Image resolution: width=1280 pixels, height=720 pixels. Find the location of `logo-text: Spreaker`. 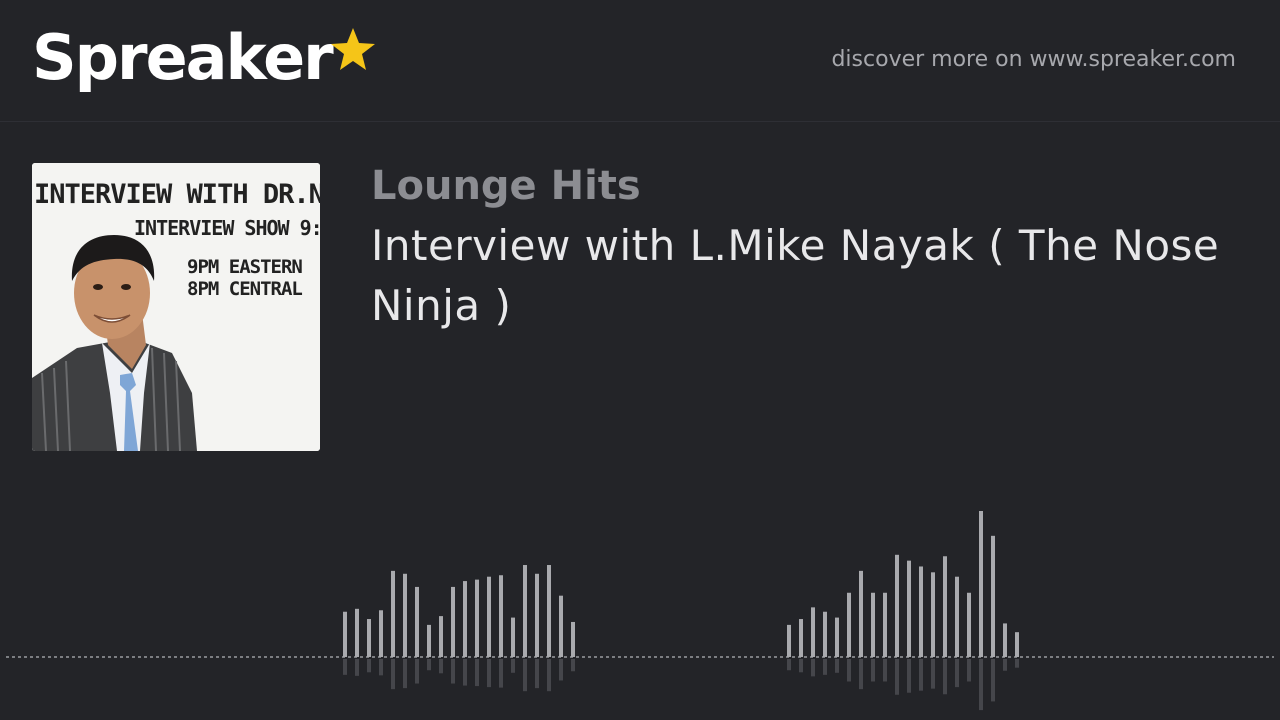

logo-text: Spreaker is located at coordinates (183, 57).